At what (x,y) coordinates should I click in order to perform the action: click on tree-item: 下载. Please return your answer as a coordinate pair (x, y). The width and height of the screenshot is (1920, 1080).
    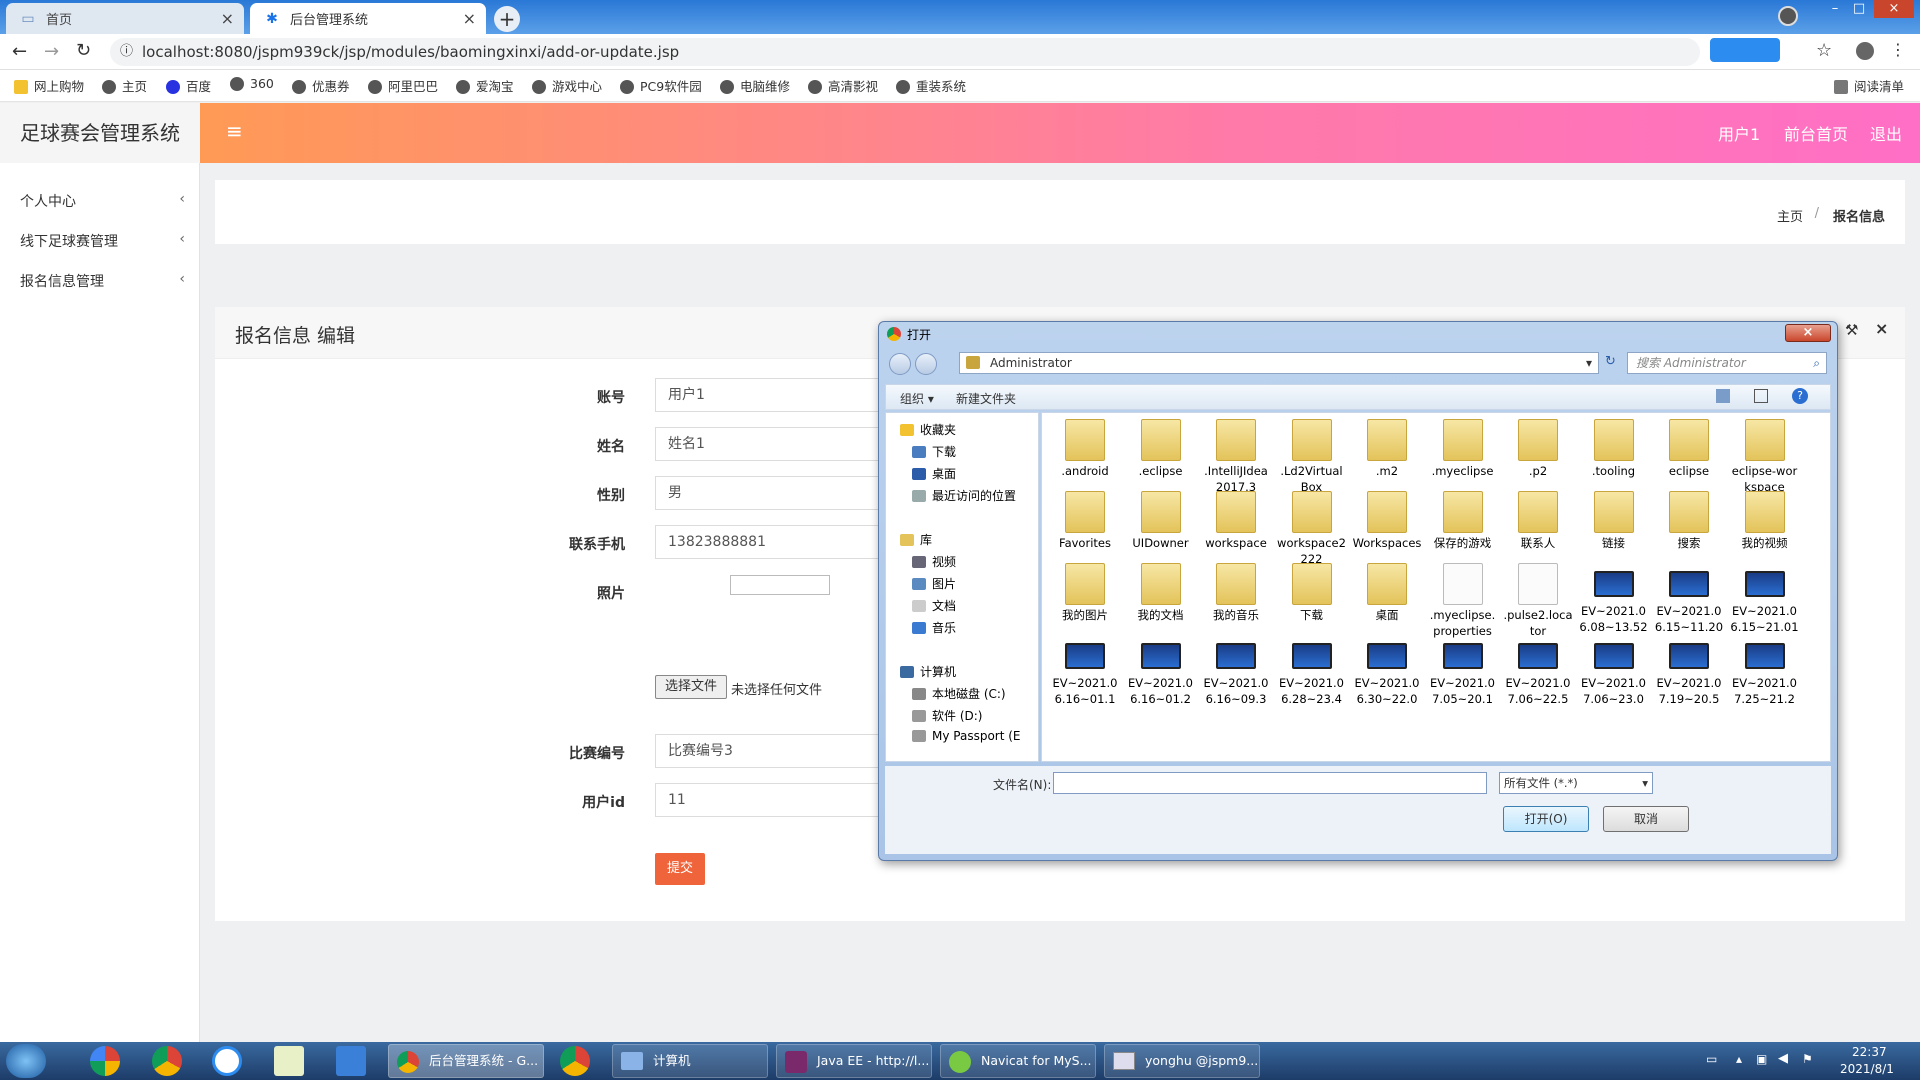
    Looking at the image, I should click on (934, 451).